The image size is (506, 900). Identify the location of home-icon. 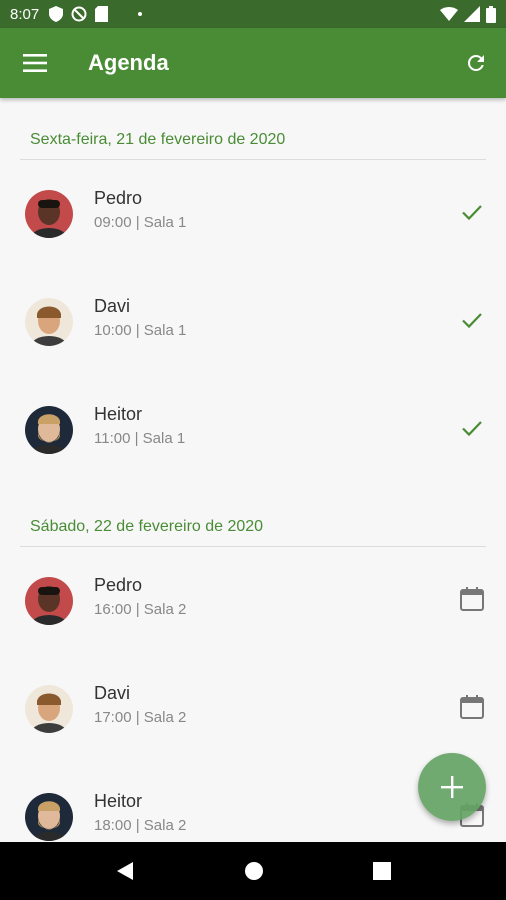
(254, 871).